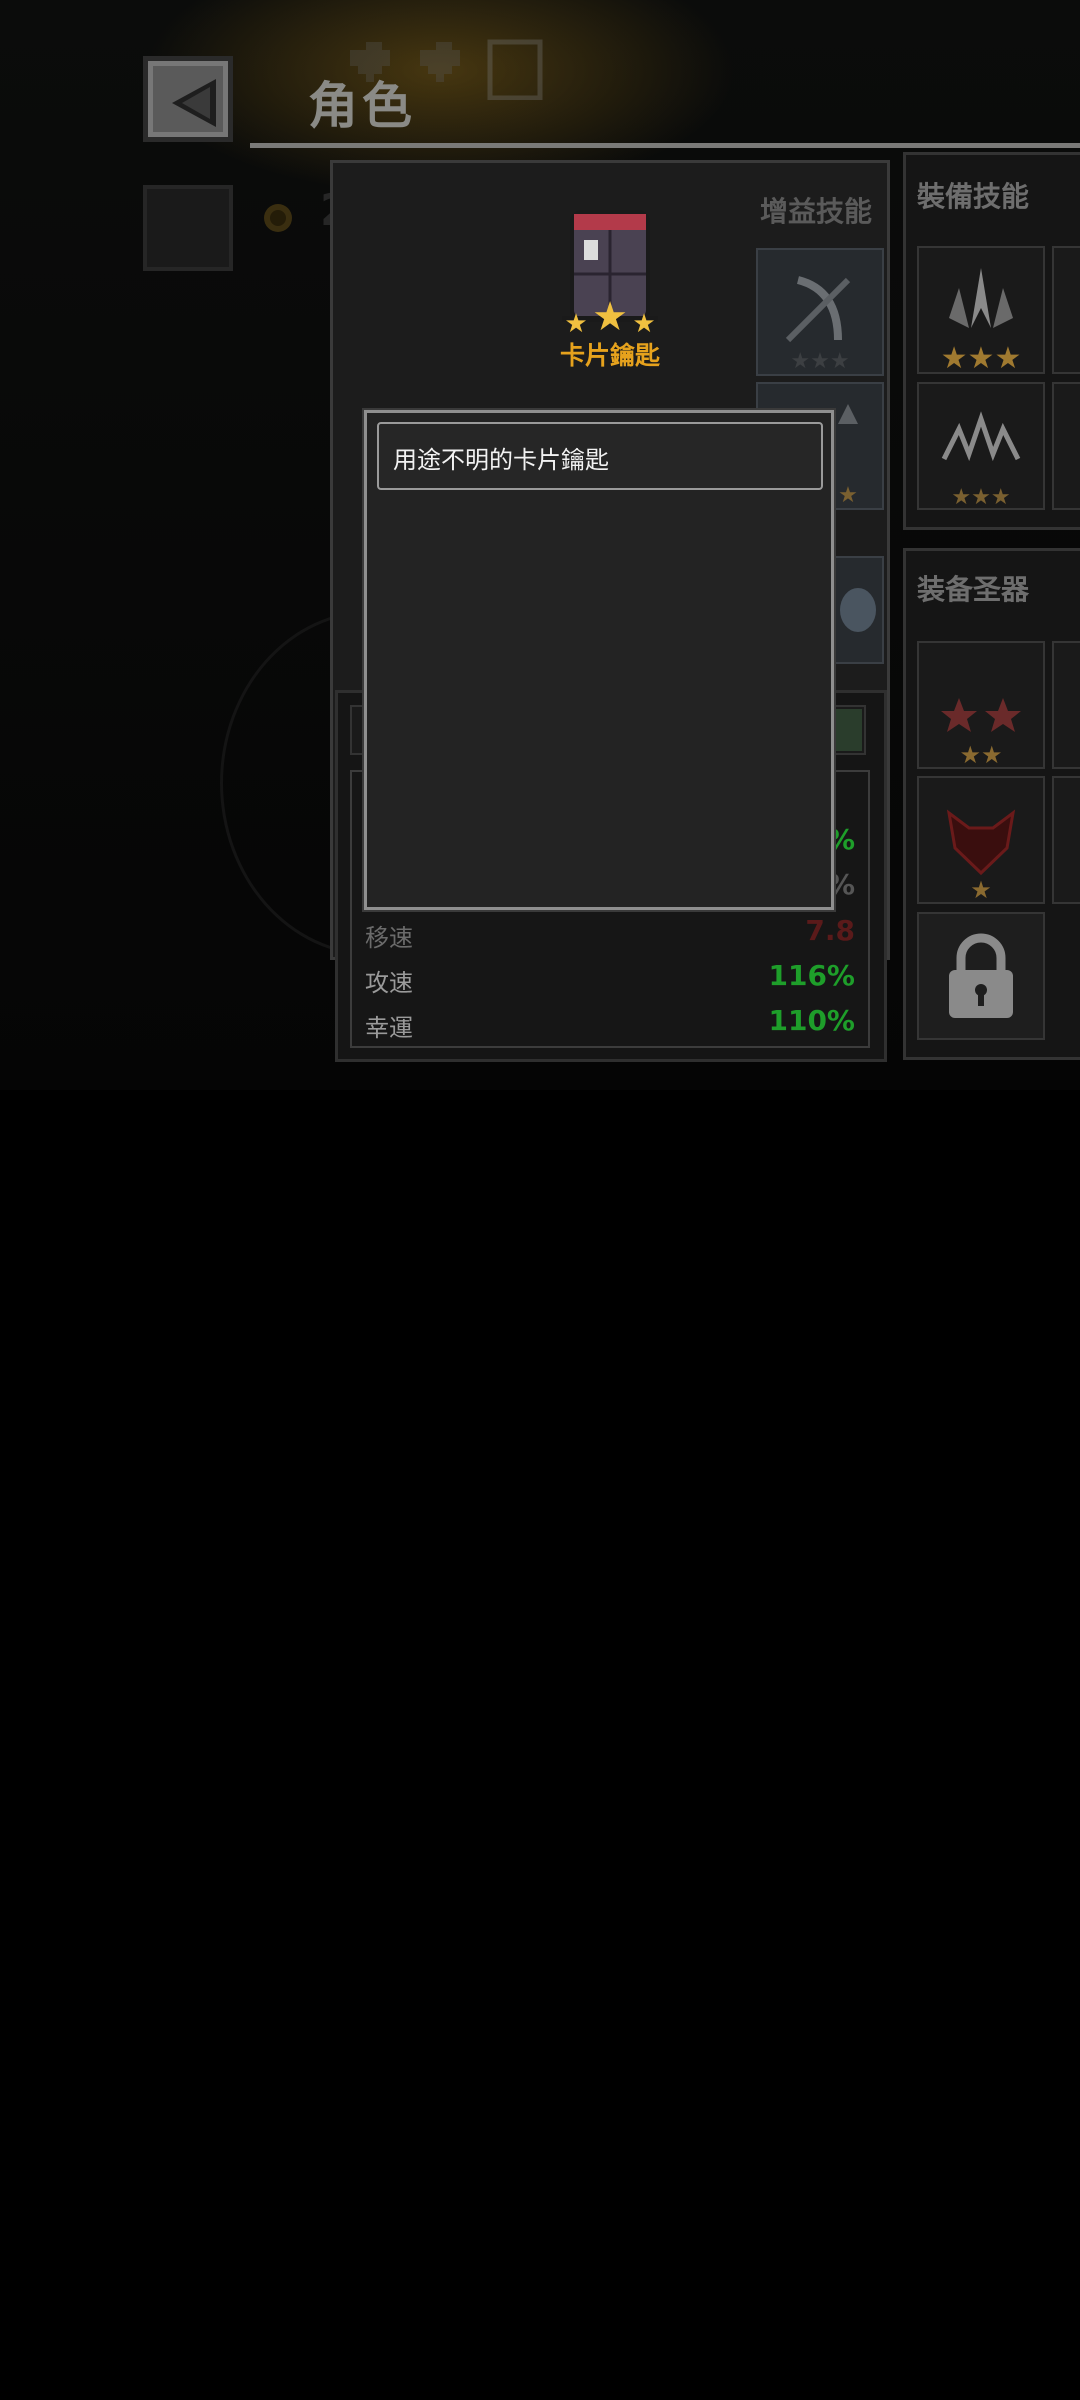  What do you see at coordinates (389, 1028) in the screenshot?
I see `stat-label: 幸運` at bounding box center [389, 1028].